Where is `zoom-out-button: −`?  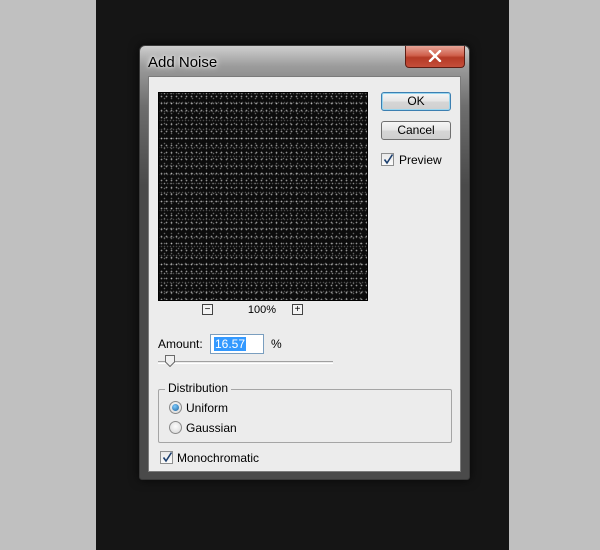 zoom-out-button: − is located at coordinates (207, 309).